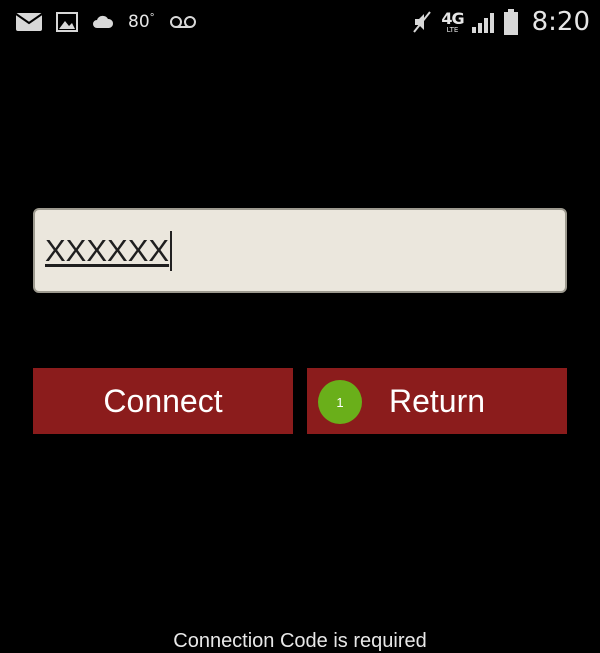  I want to click on network-type-icon: 4G LTE, so click(452, 21).